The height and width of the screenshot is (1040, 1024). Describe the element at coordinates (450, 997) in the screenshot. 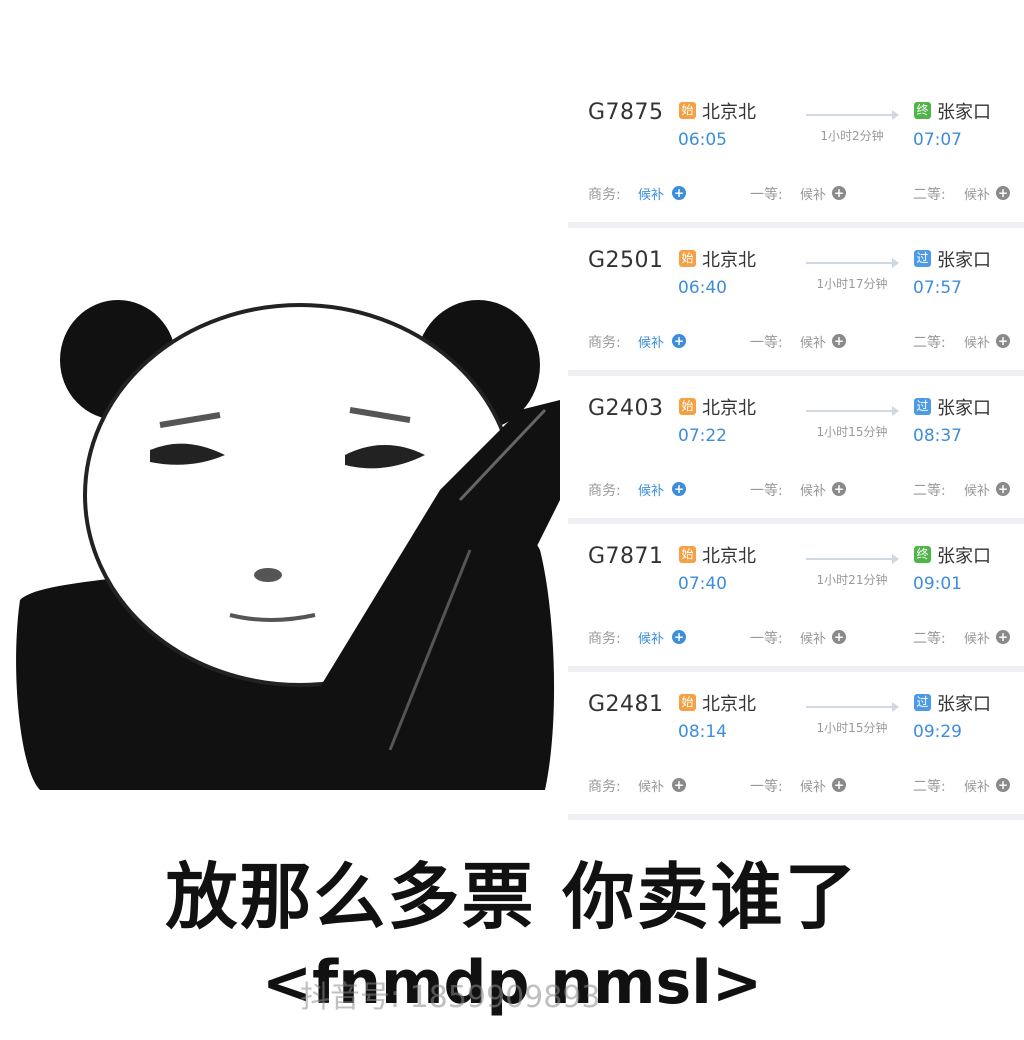

I see `watermark: 抖音号: 1859909893` at that location.